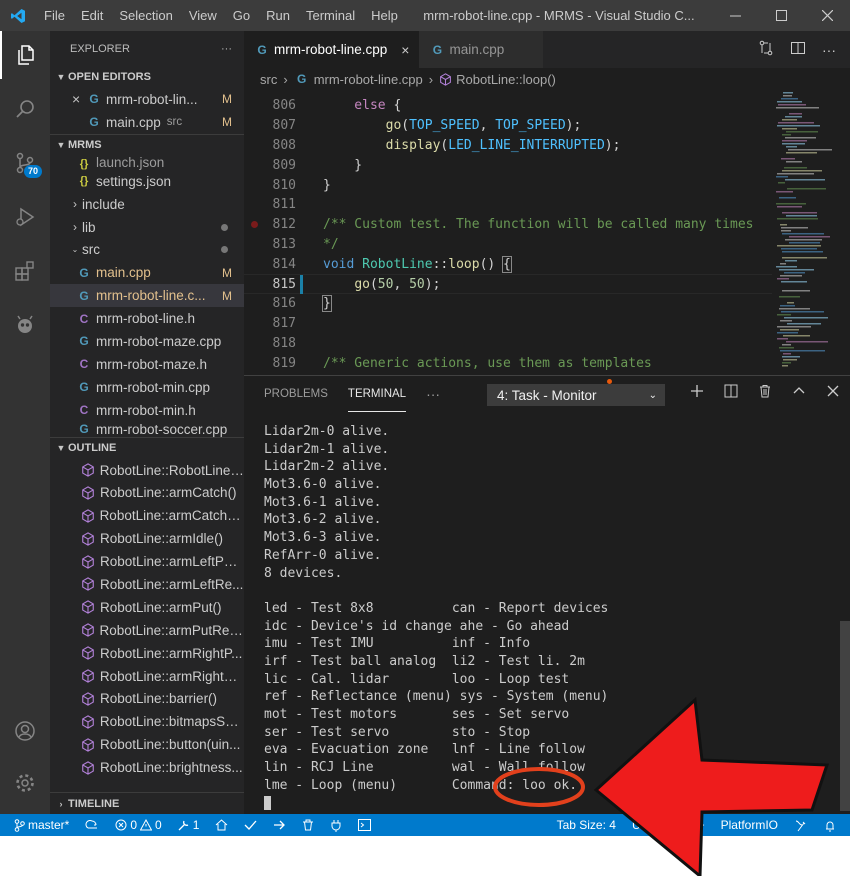 This screenshot has height=876, width=850. What do you see at coordinates (147, 296) in the screenshot?
I see `tree-item-mrm-robot-line-cpp: G mrm-robot-line.c... M` at bounding box center [147, 296].